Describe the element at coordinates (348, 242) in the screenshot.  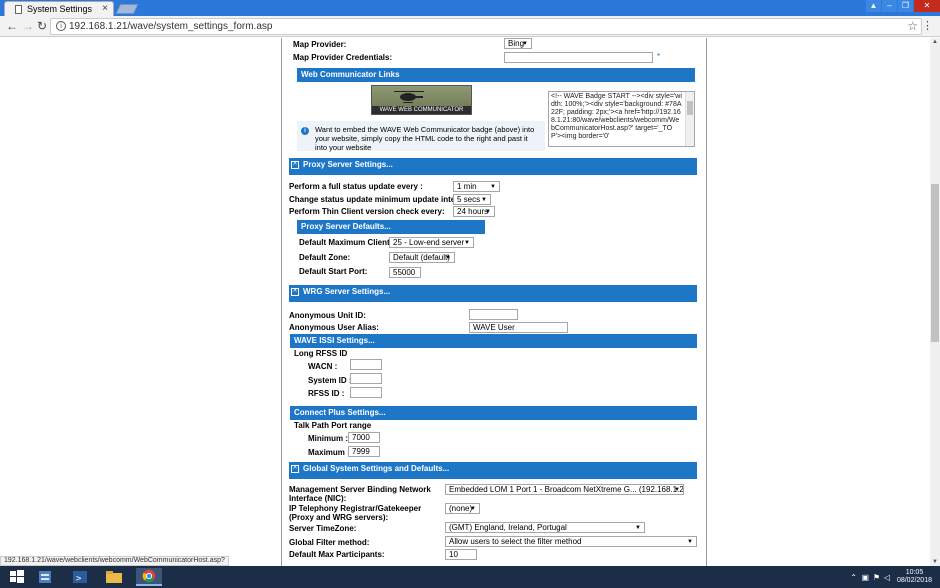
I see `max-clients-label: Default Maximum Clients:` at that location.